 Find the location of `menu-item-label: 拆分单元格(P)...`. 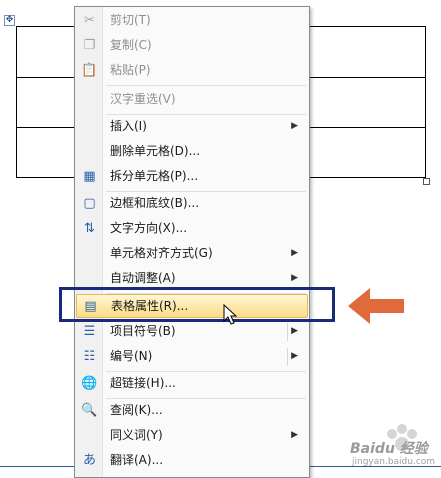

menu-item-label: 拆分单元格(P)... is located at coordinates (154, 176).